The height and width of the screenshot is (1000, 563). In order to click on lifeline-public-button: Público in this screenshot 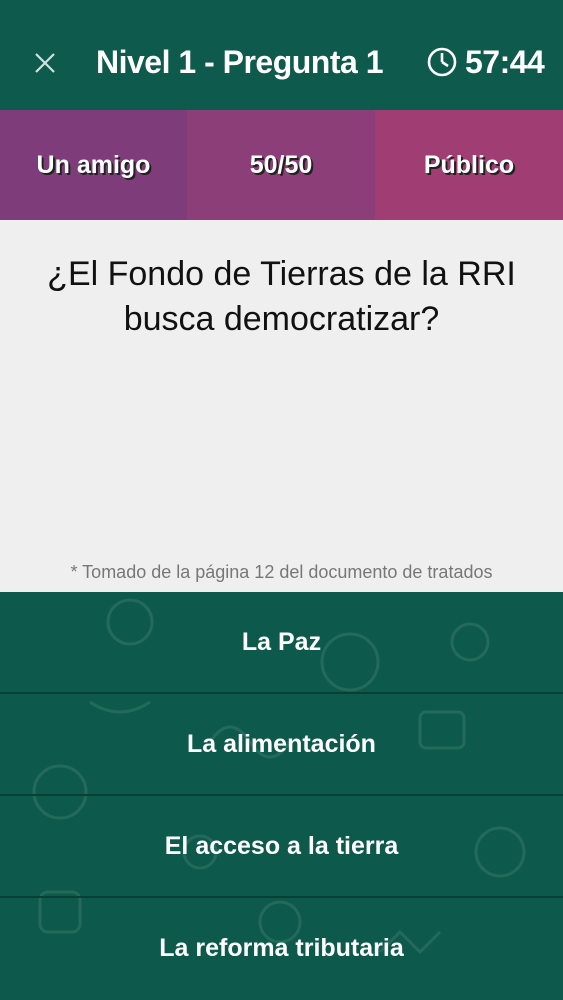, I will do `click(469, 165)`.